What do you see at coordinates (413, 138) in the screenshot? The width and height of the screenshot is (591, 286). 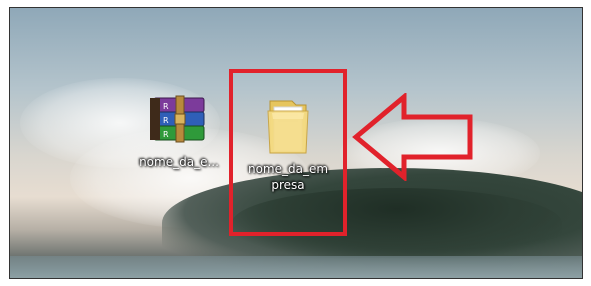 I see `left-arrow-icon` at bounding box center [413, 138].